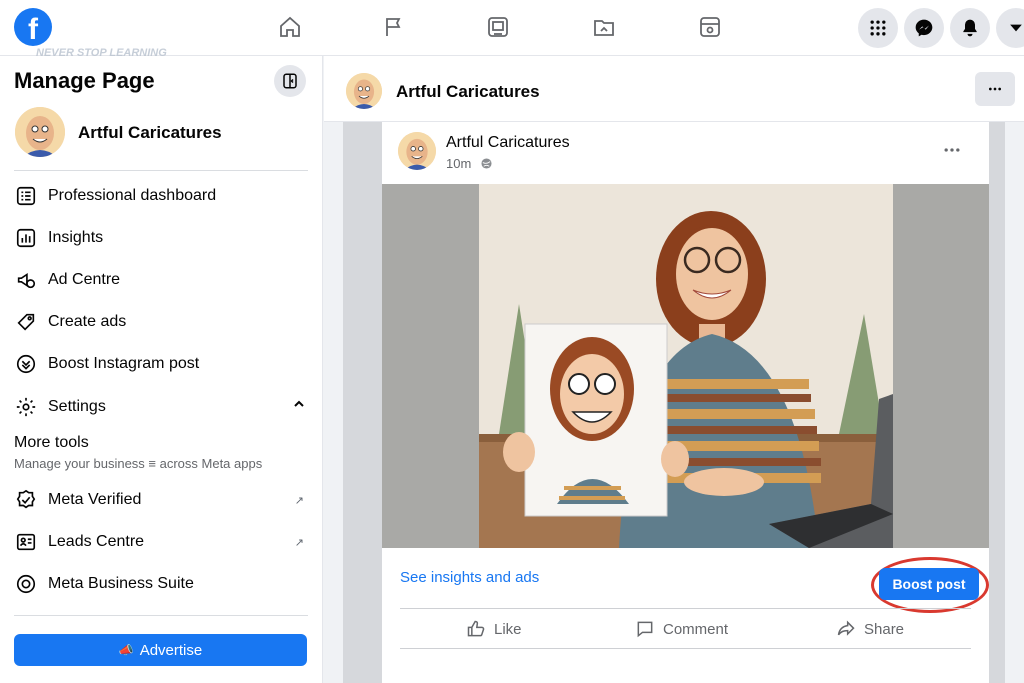 This screenshot has width=1024, height=683. Describe the element at coordinates (84, 80) in the screenshot. I see `sidebar-title: Manage Page` at that location.